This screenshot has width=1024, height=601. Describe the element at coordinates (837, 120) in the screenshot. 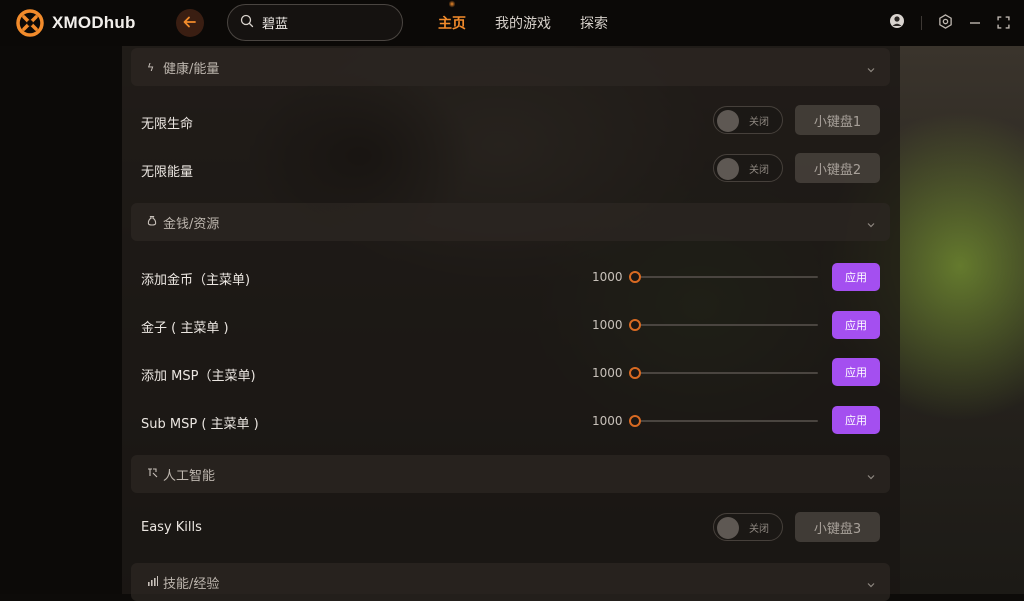

I see `hotkey-button: 小键盘1` at that location.